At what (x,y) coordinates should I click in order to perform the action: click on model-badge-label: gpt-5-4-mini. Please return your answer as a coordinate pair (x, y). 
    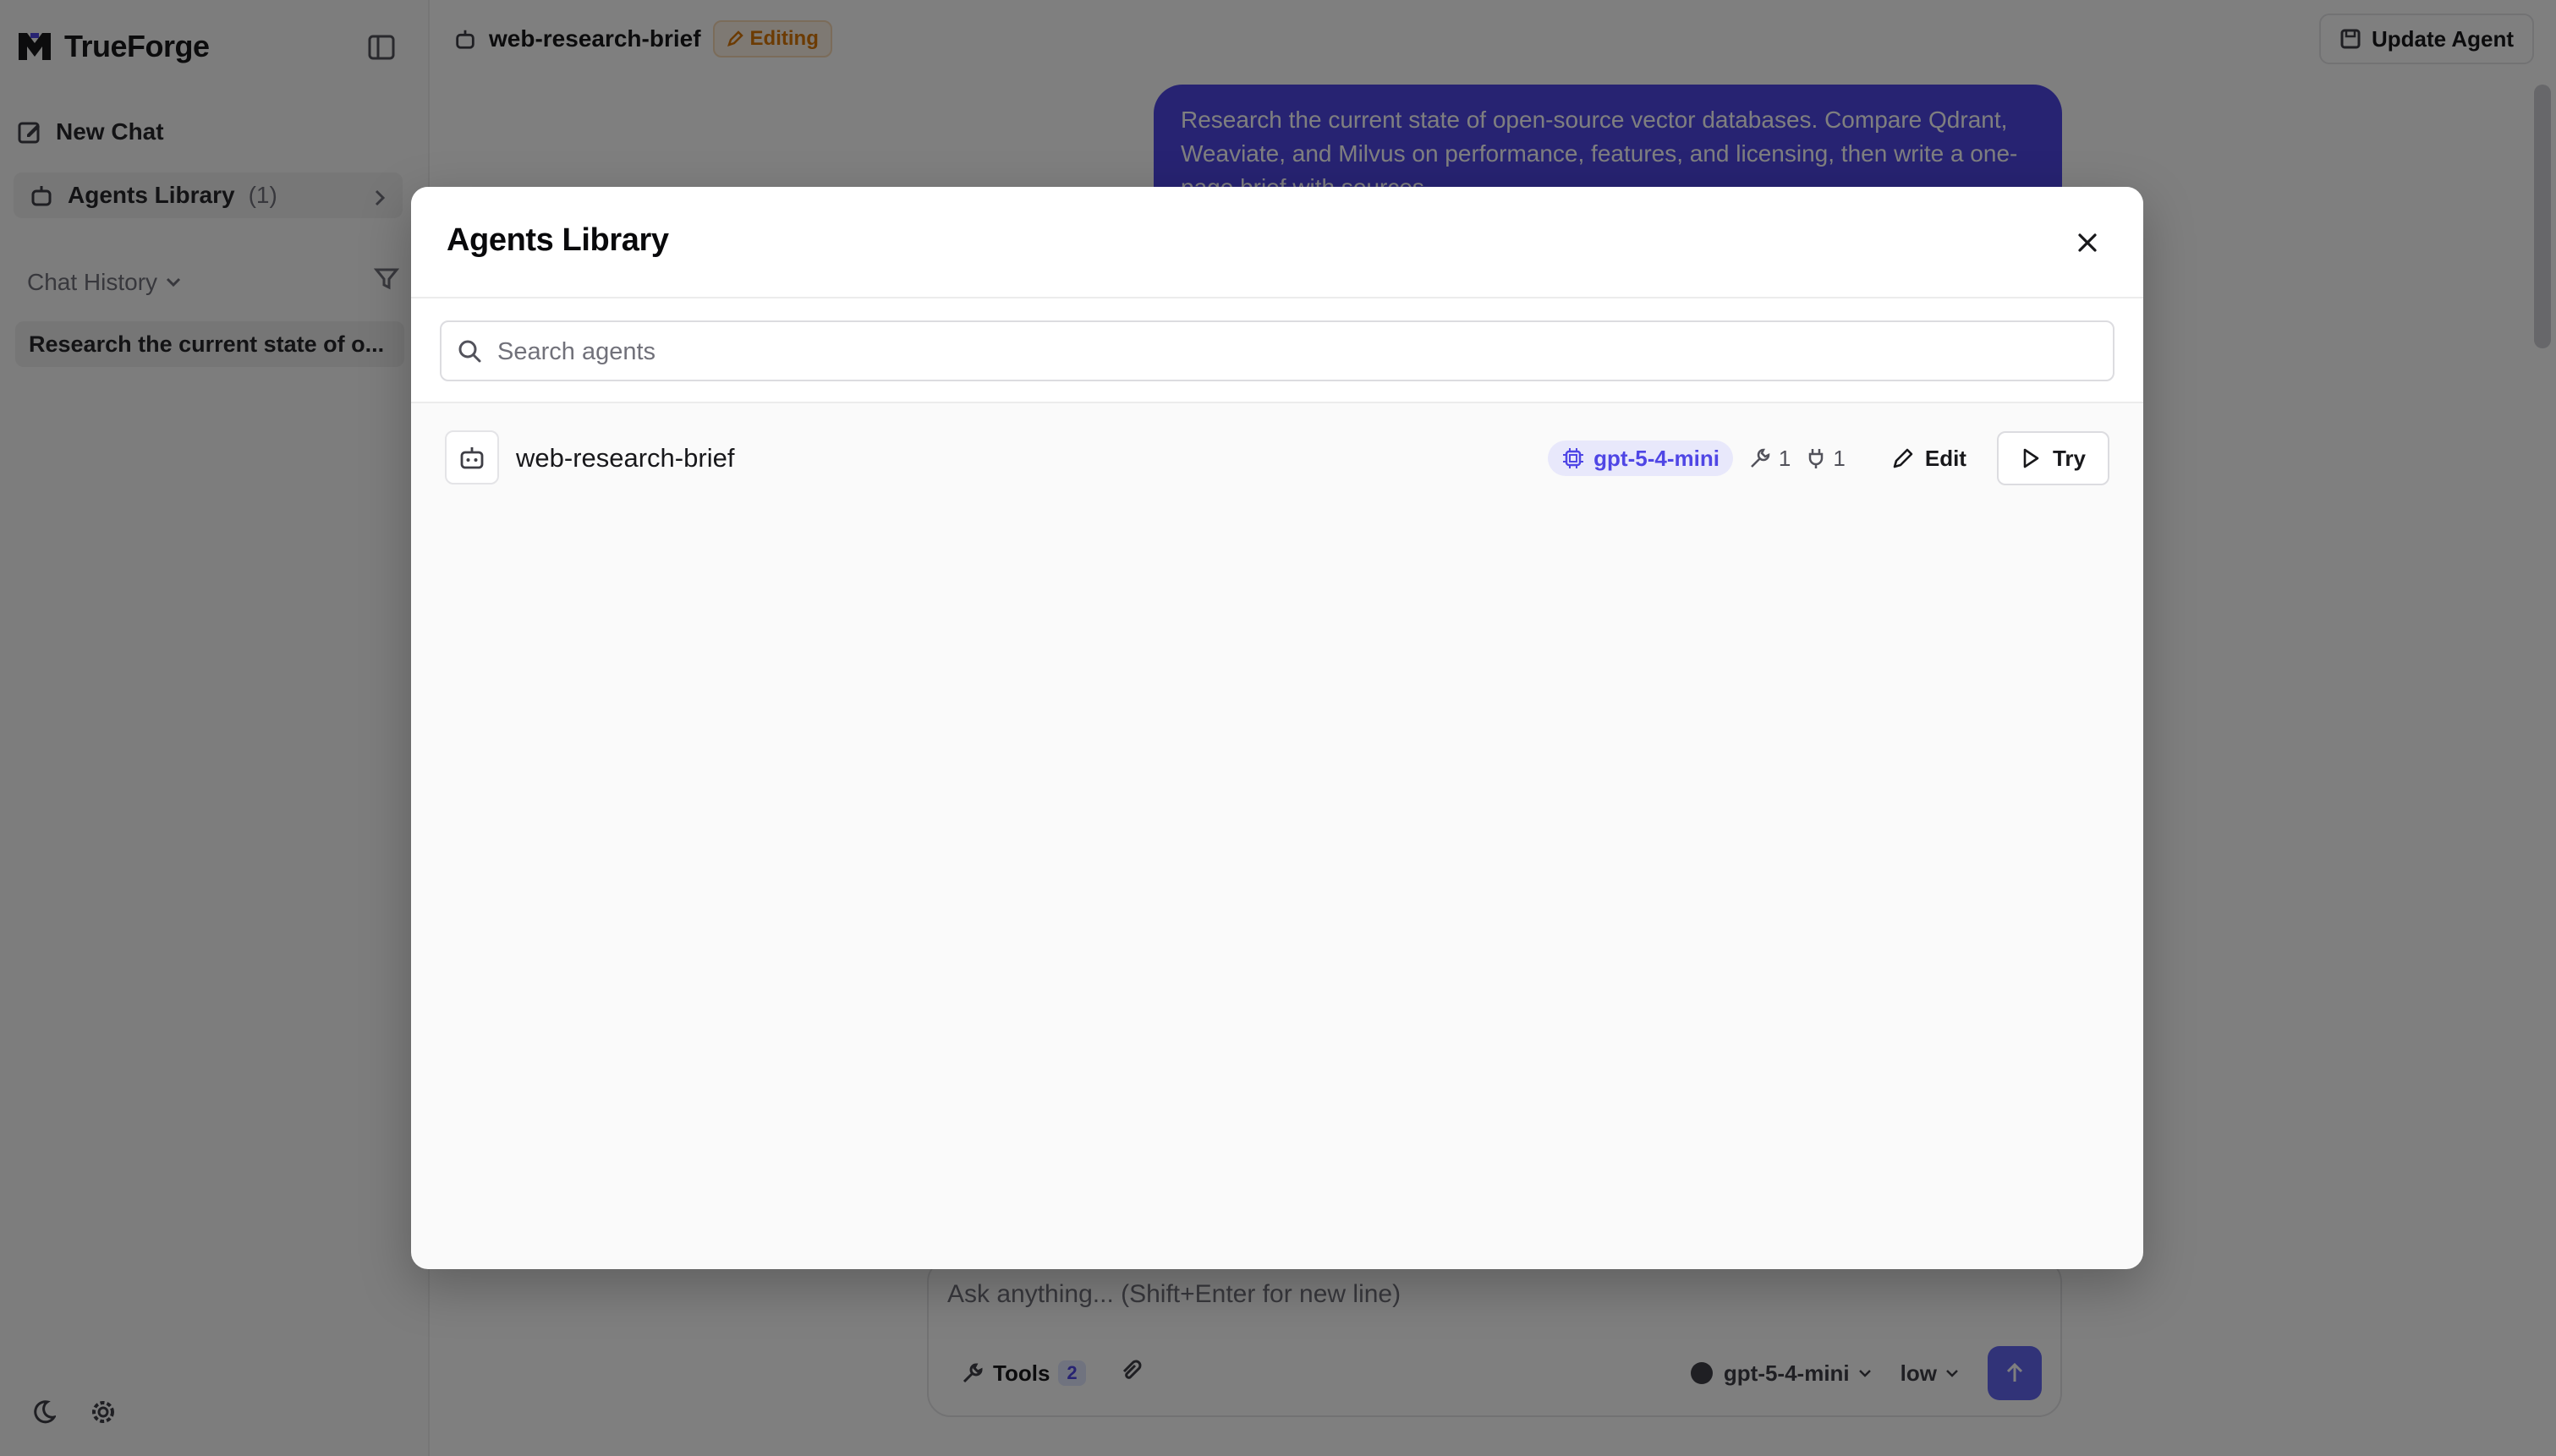
    Looking at the image, I should click on (1656, 458).